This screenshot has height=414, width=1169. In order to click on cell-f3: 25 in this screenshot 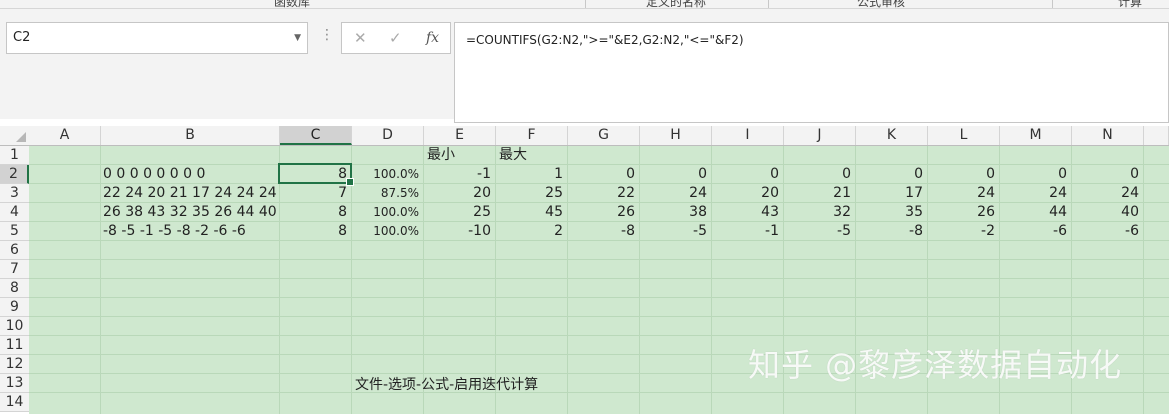, I will do `click(531, 193)`.